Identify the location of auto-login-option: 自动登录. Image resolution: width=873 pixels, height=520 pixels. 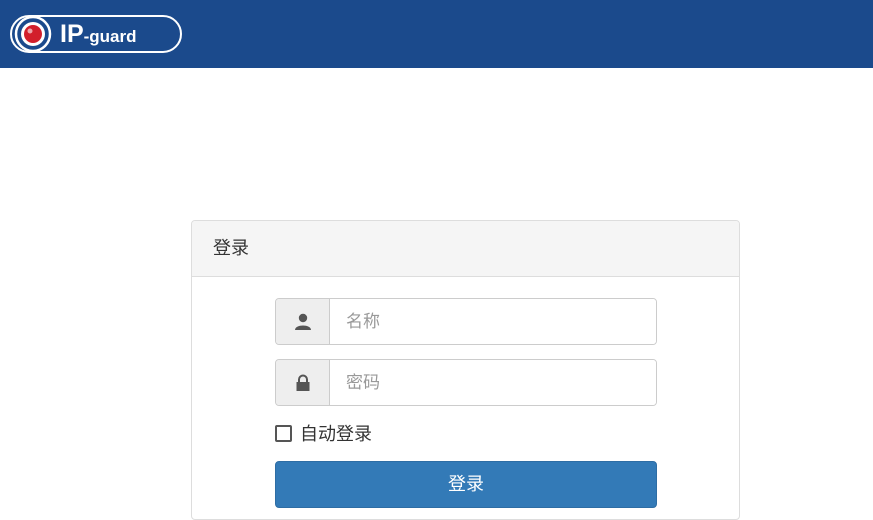
(323, 433).